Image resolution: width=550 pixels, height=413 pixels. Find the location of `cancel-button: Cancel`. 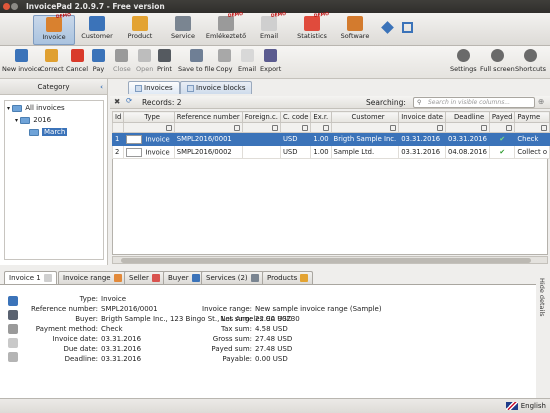

cancel-button: Cancel is located at coordinates (77, 61).